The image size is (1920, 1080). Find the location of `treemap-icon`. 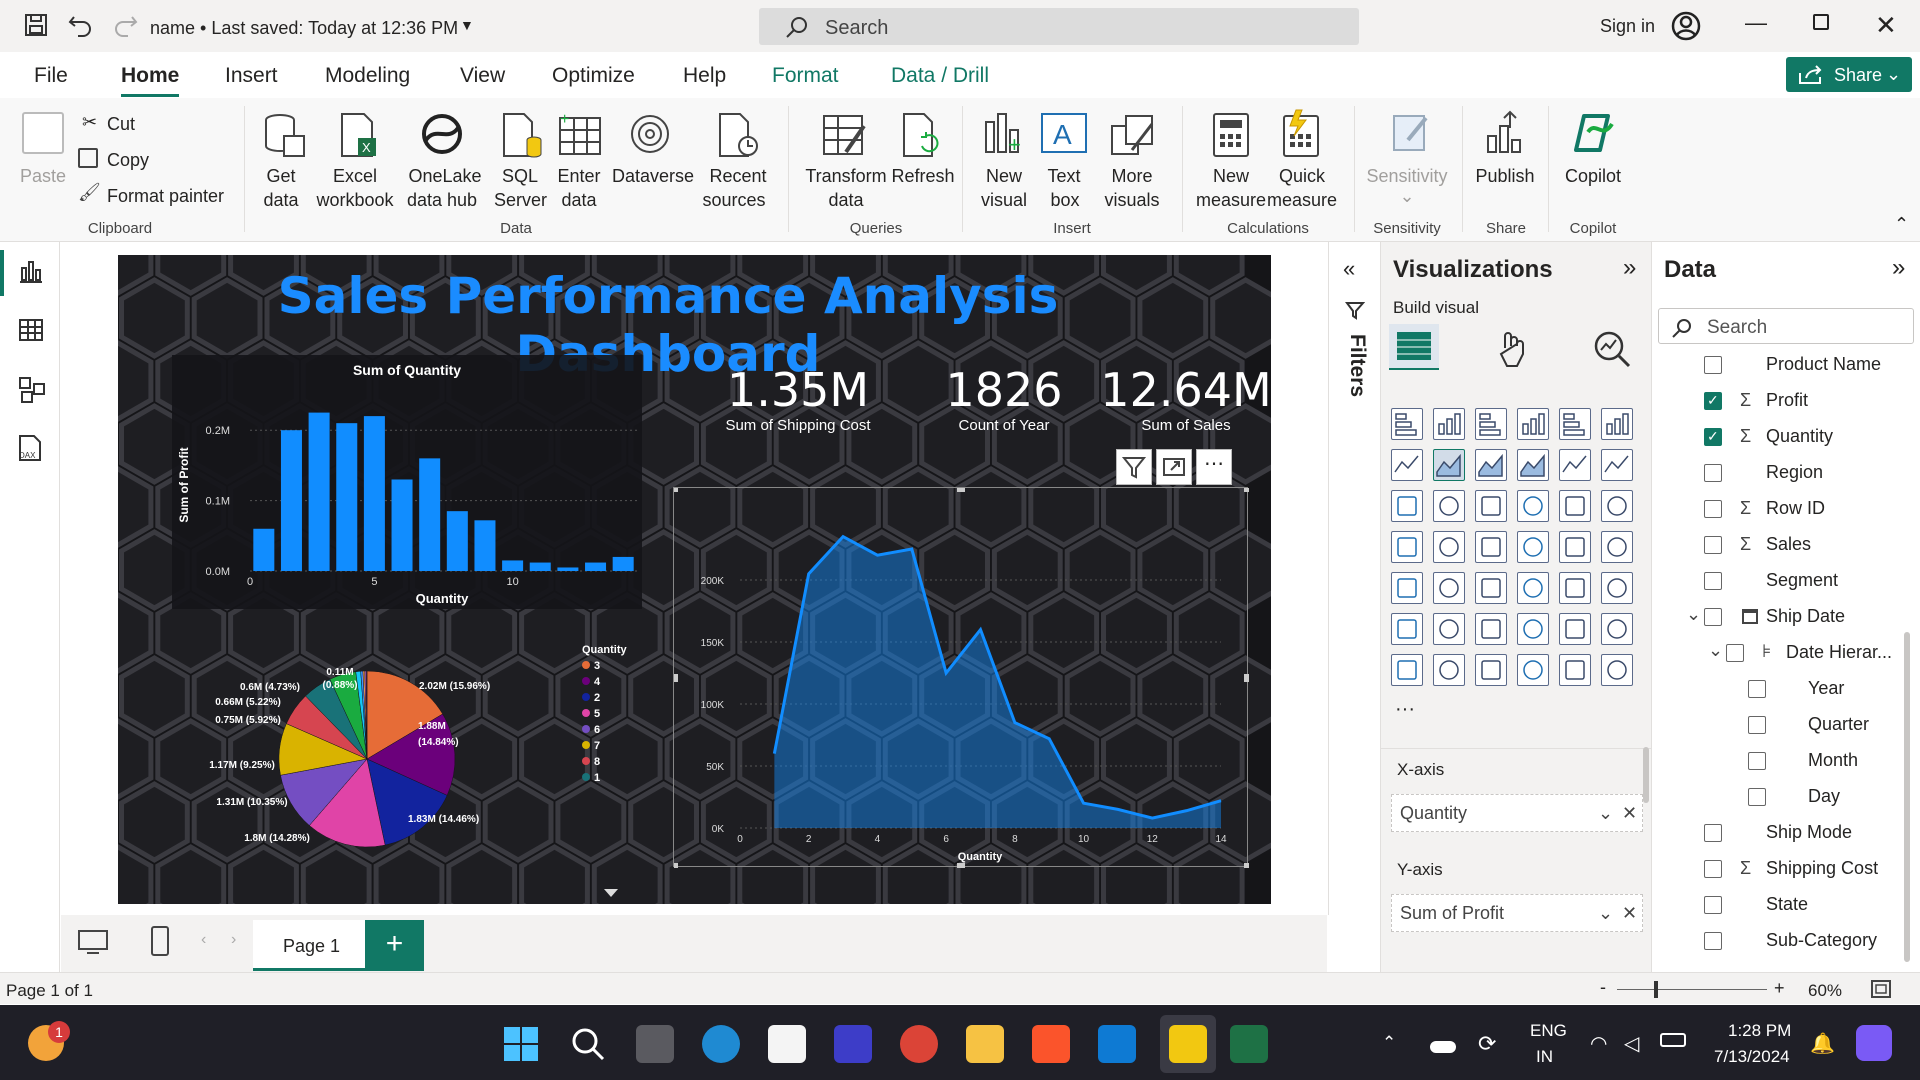

treemap-icon is located at coordinates (1407, 547).